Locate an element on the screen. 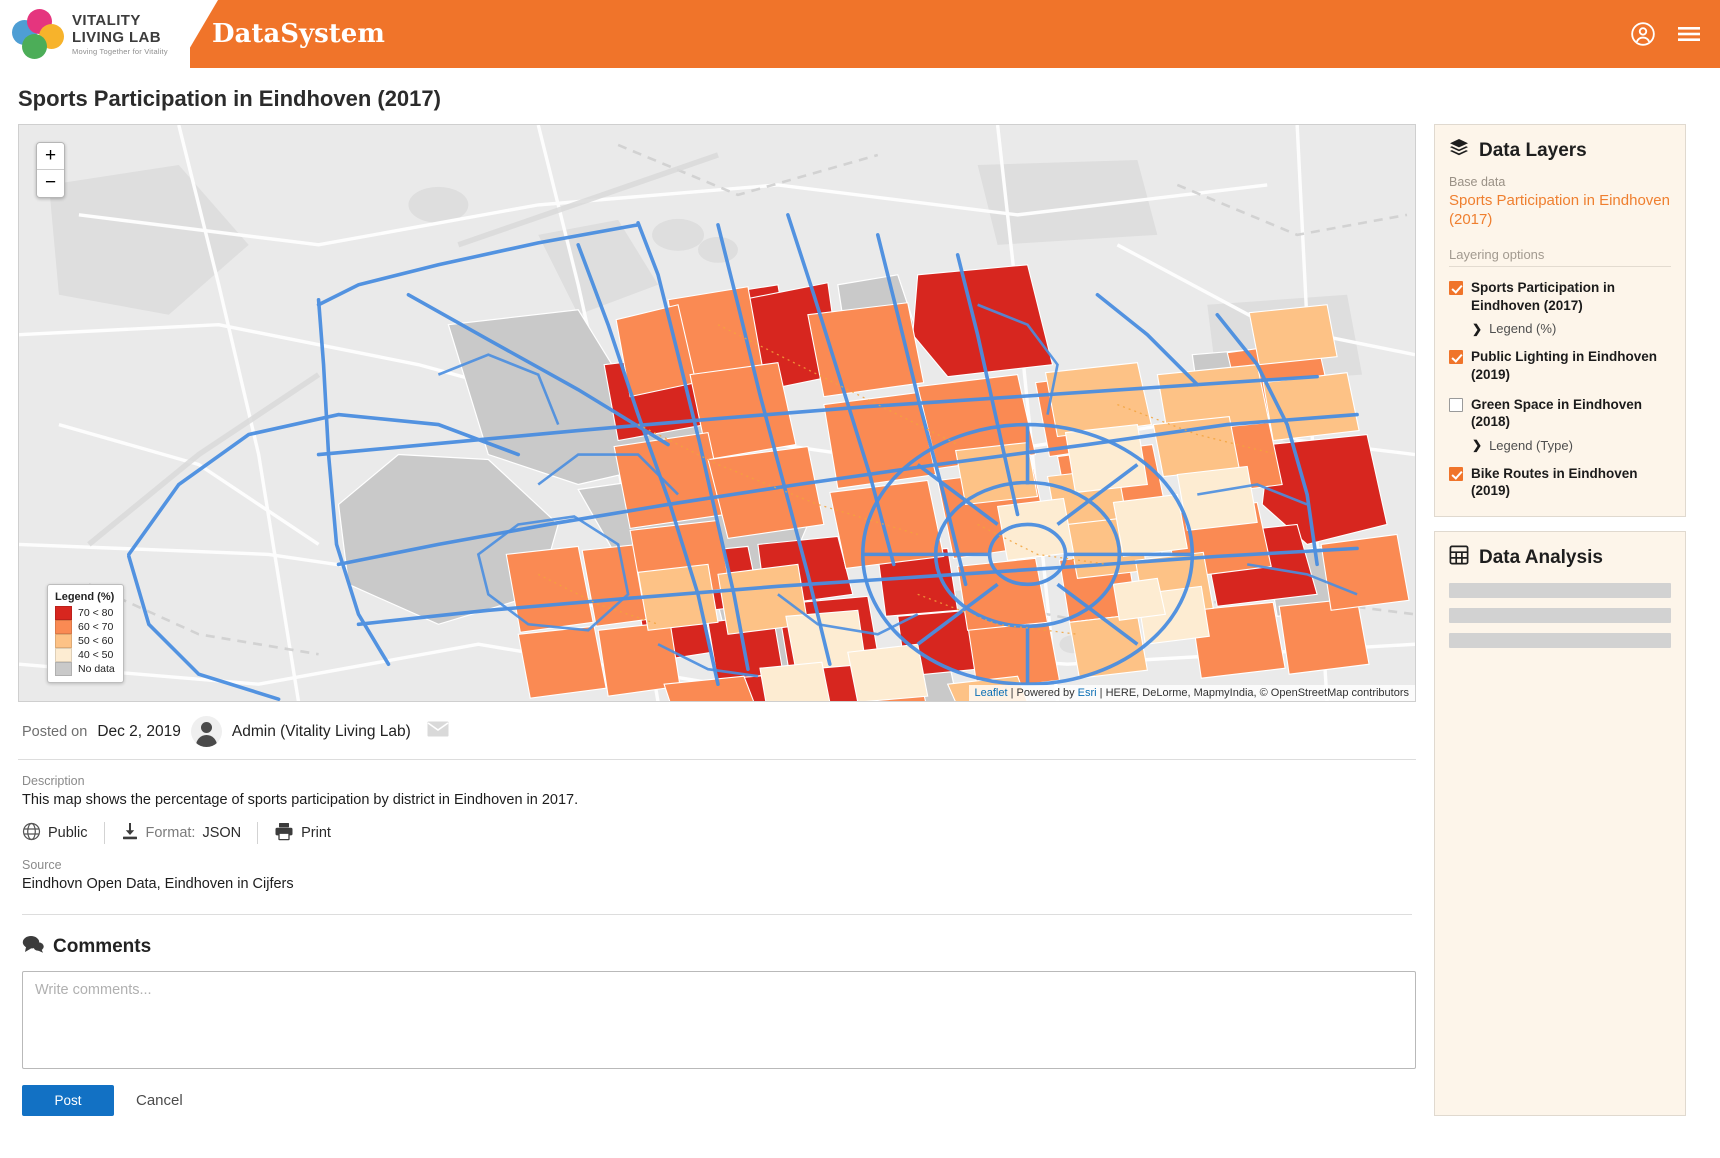 Image resolution: width=1720 pixels, height=1158 pixels. analysis-placeholder-list is located at coordinates (1560, 615).